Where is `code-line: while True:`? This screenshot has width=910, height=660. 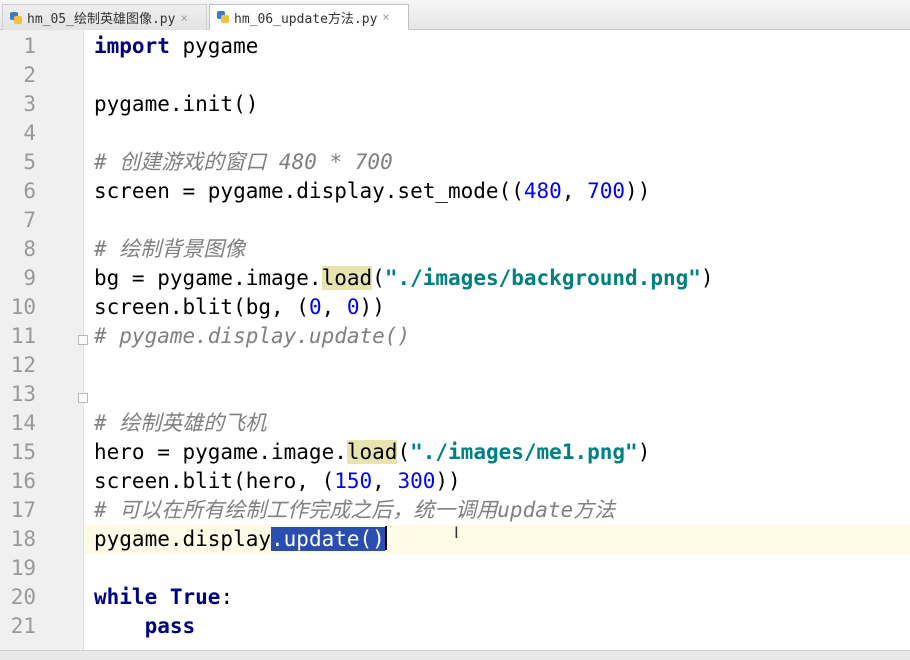 code-line: while True: is located at coordinates (163, 597).